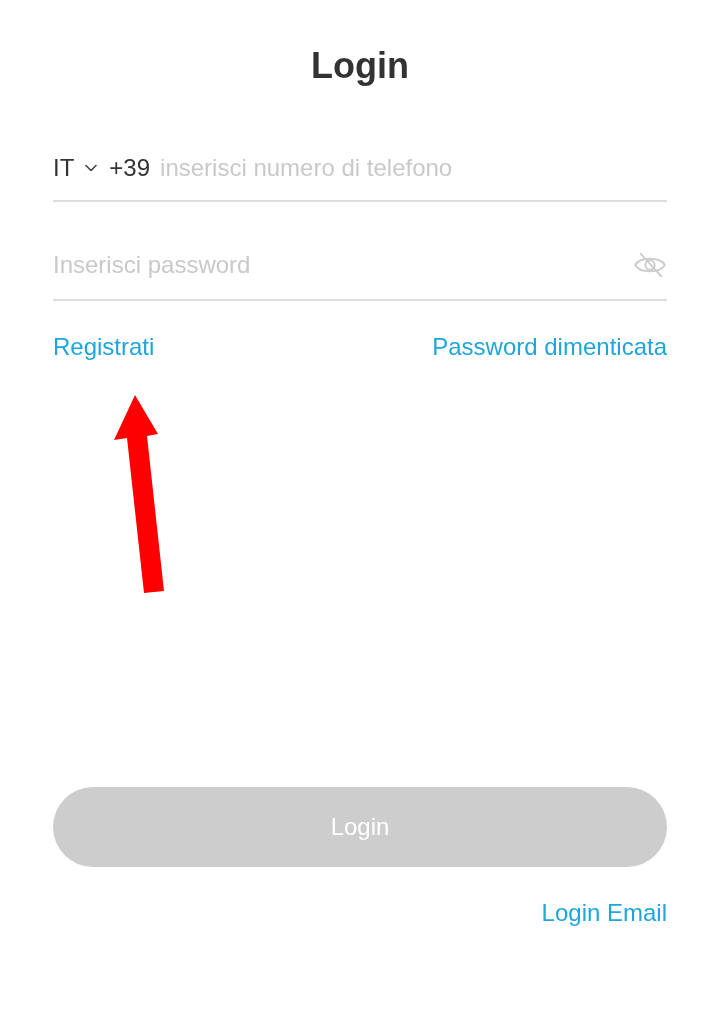 The image size is (720, 1014). Describe the element at coordinates (91, 168) in the screenshot. I see `chevron-down-icon` at that location.